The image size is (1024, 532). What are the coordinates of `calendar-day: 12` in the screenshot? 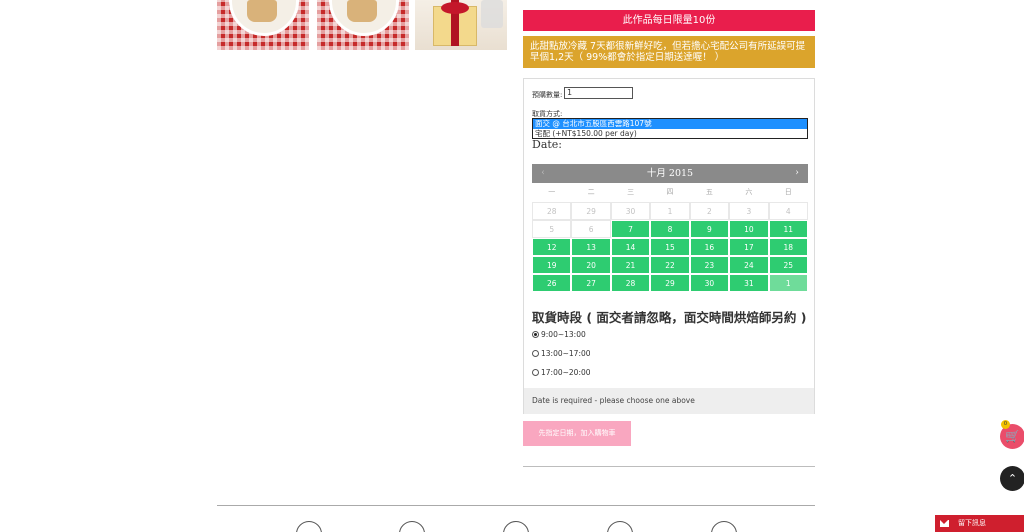 It's located at (552, 247).